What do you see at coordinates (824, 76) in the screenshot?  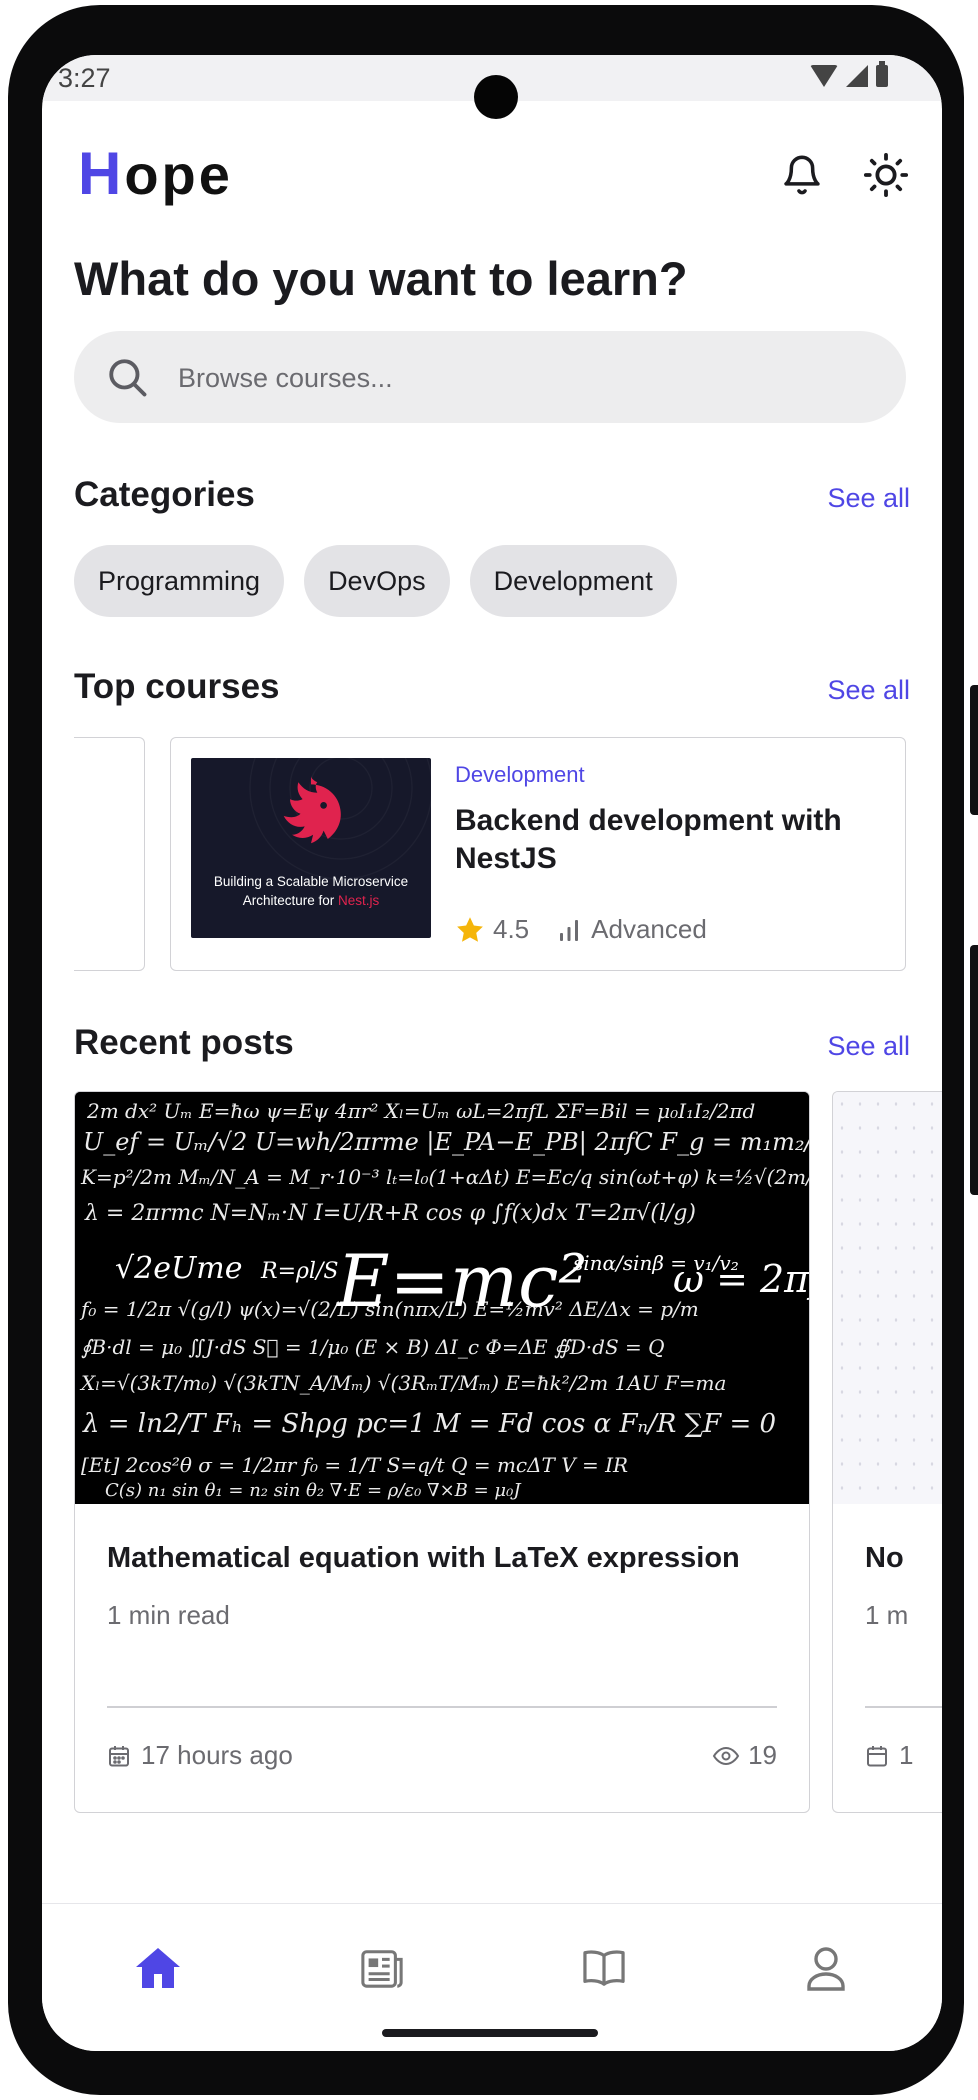 I see `wifi-icon` at bounding box center [824, 76].